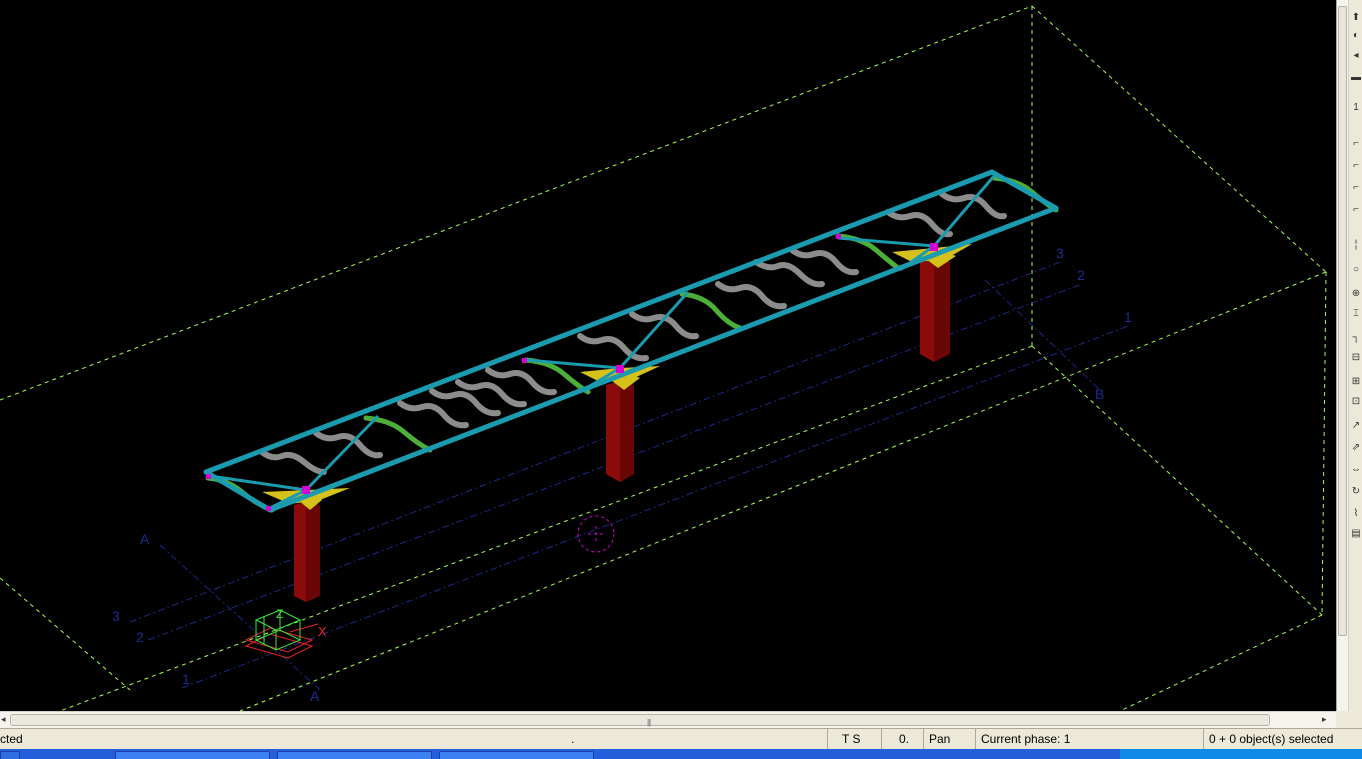 Image resolution: width=1362 pixels, height=759 pixels. What do you see at coordinates (938, 305) in the screenshot?
I see `column-right` at bounding box center [938, 305].